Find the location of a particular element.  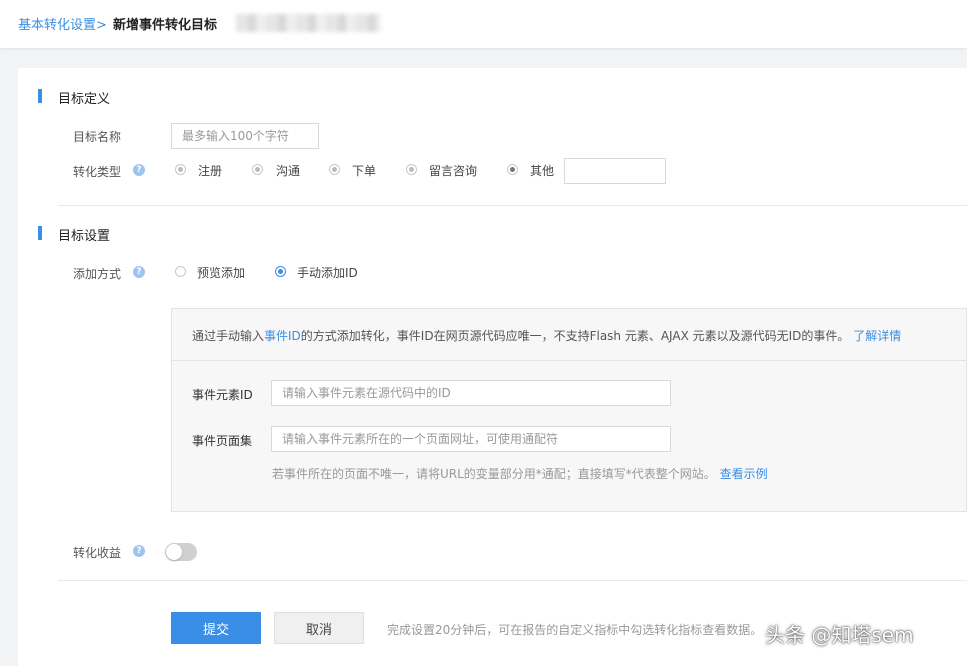

event-id-label: 事件元素ID is located at coordinates (222, 395).